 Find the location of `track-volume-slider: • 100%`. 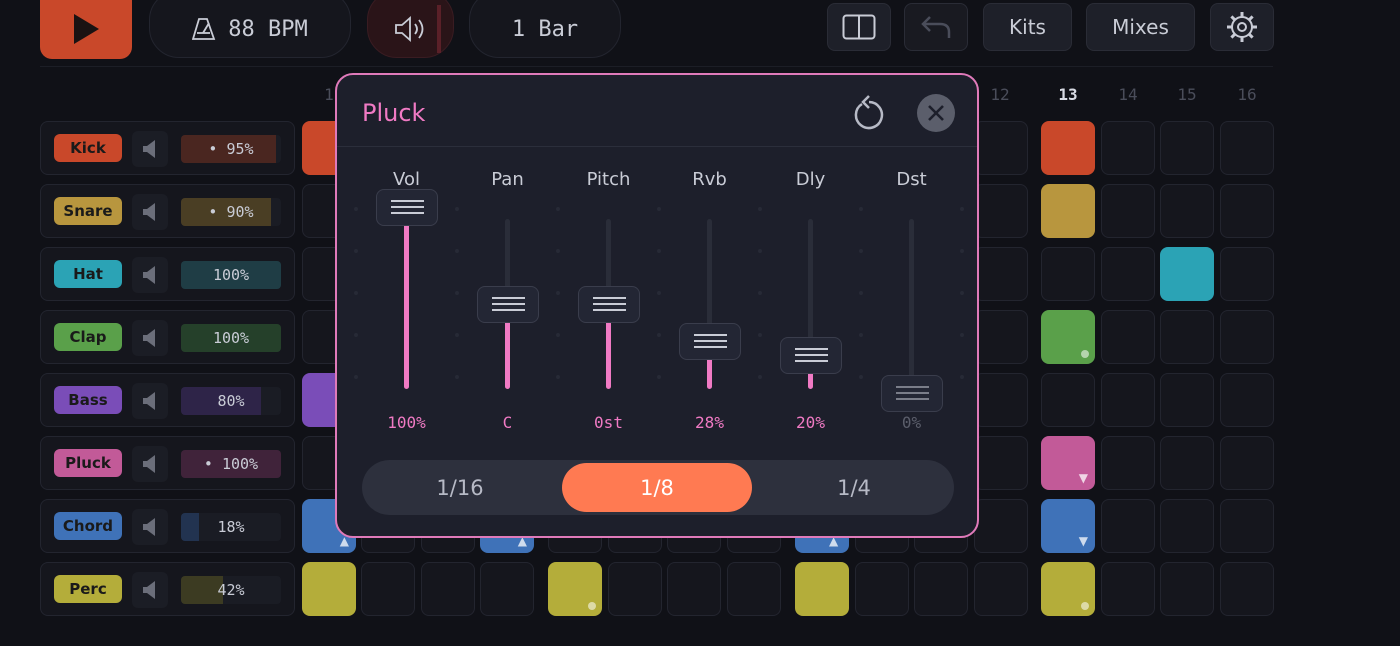

track-volume-slider: • 100% is located at coordinates (231, 464).